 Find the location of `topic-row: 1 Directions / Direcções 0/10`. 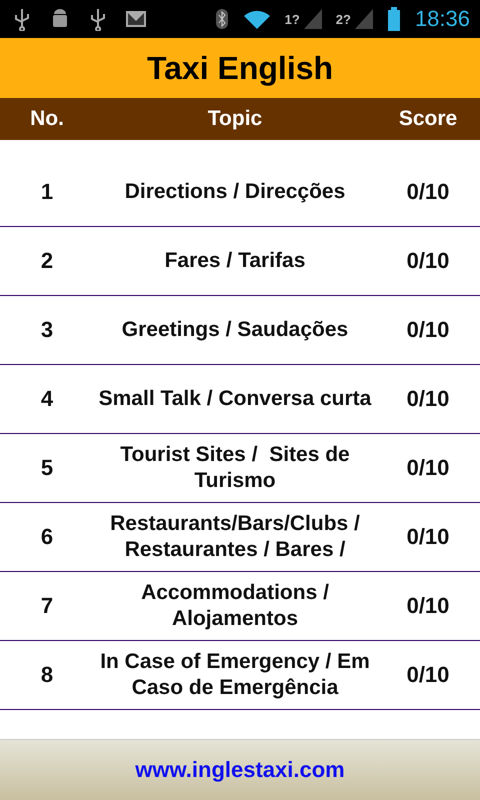

topic-row: 1 Directions / Direcções 0/10 is located at coordinates (240, 192).